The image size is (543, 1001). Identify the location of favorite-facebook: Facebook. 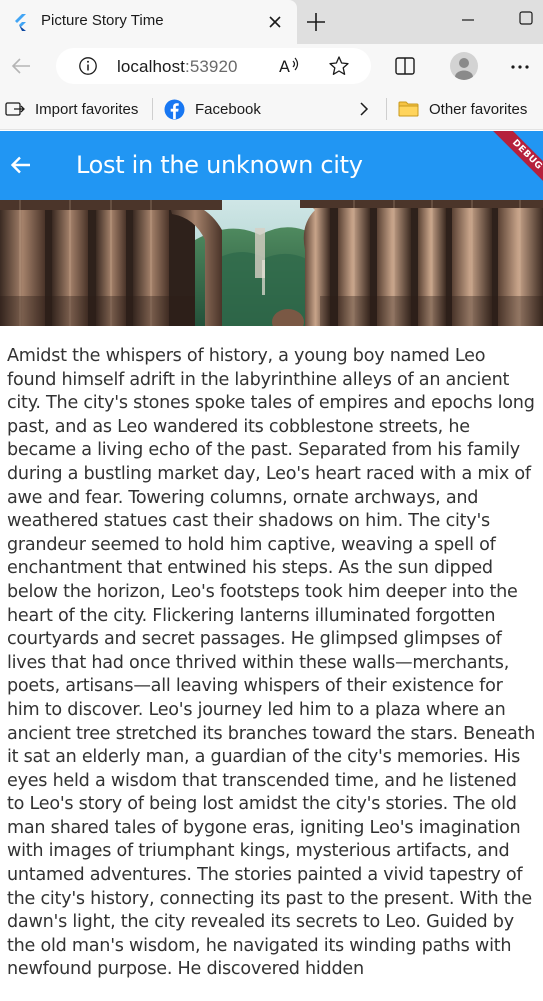
(212, 109).